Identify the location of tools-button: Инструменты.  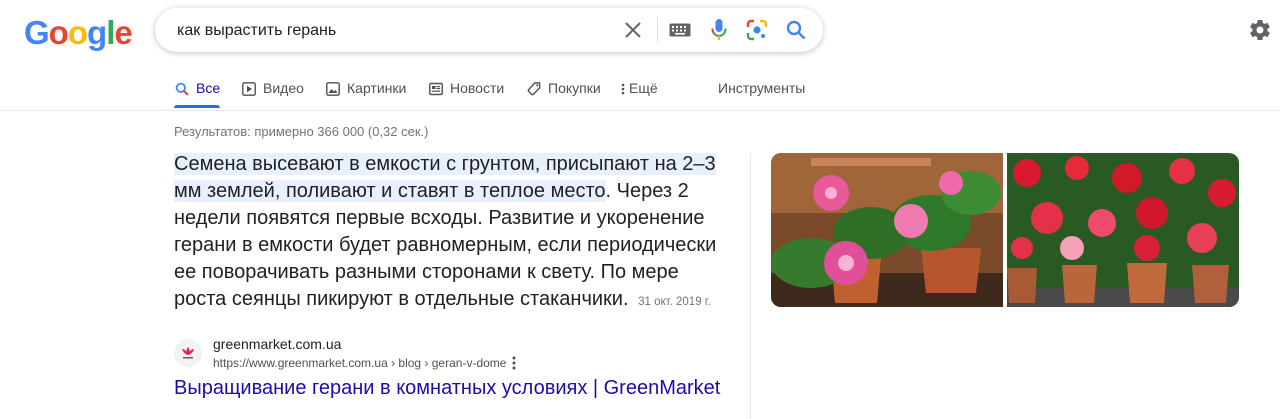
(761, 95).